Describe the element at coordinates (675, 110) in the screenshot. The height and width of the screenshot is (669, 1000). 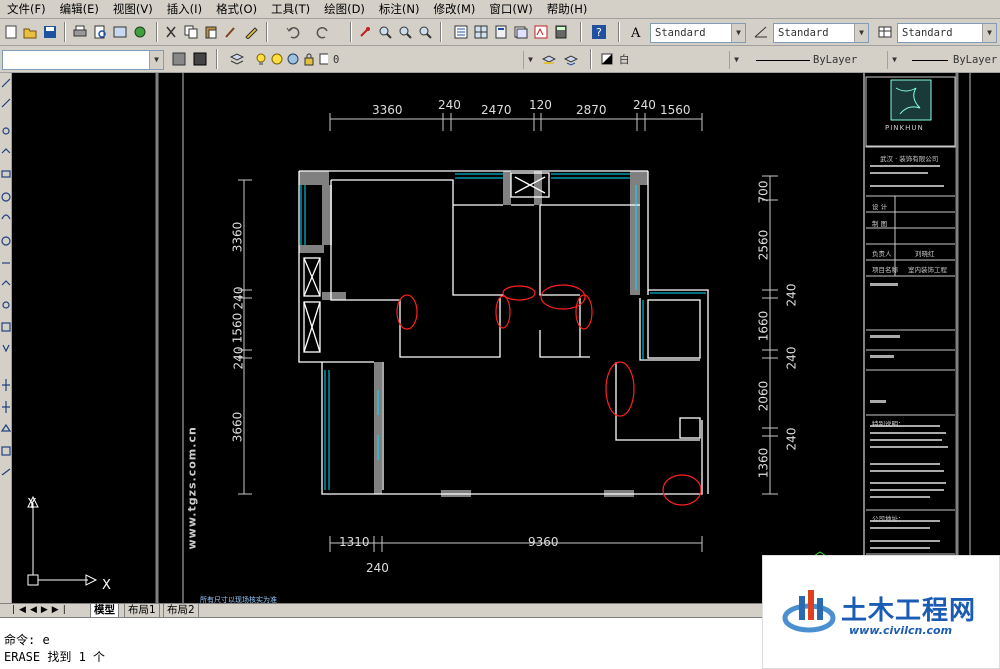
I see `top-dim-7: 1560` at that location.